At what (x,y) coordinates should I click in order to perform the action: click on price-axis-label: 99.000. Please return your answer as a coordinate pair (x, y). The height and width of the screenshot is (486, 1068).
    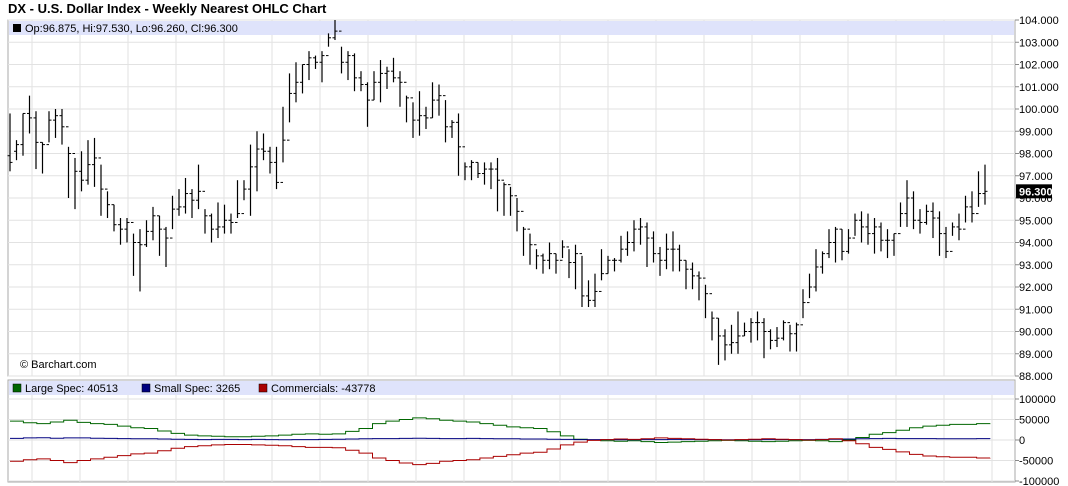
    Looking at the image, I should click on (1036, 132).